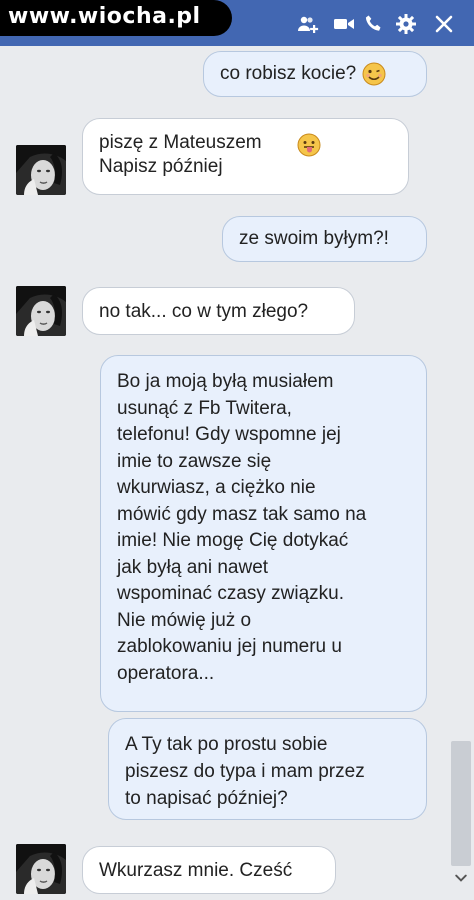  I want to click on close-icon, so click(444, 24).